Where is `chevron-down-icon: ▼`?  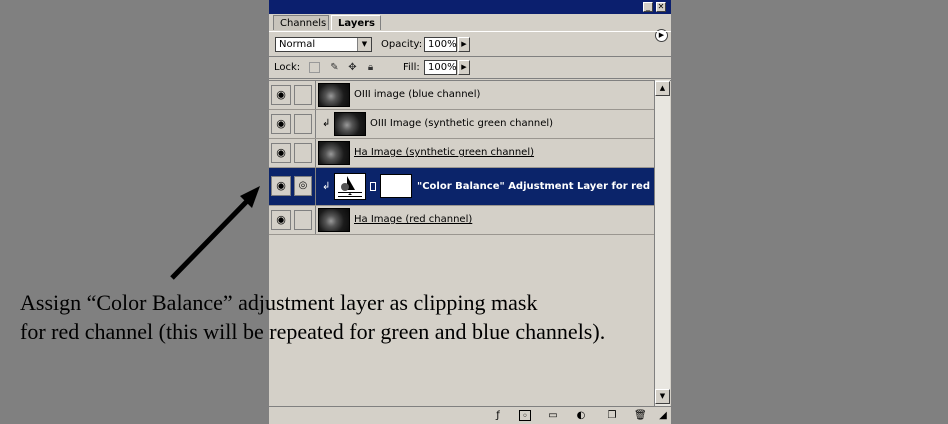 chevron-down-icon: ▼ is located at coordinates (364, 44).